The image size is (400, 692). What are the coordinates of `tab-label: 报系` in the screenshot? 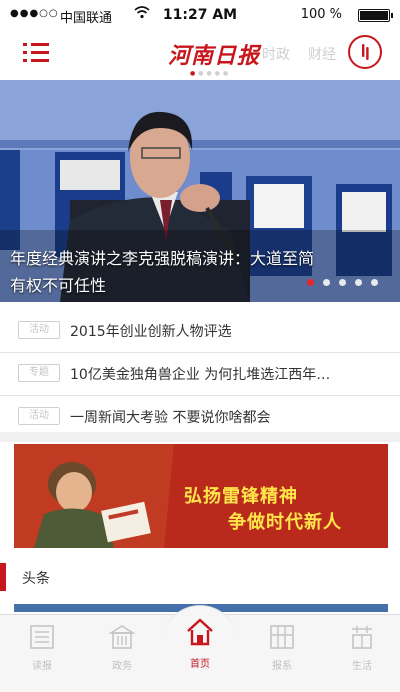 It's located at (282, 666).